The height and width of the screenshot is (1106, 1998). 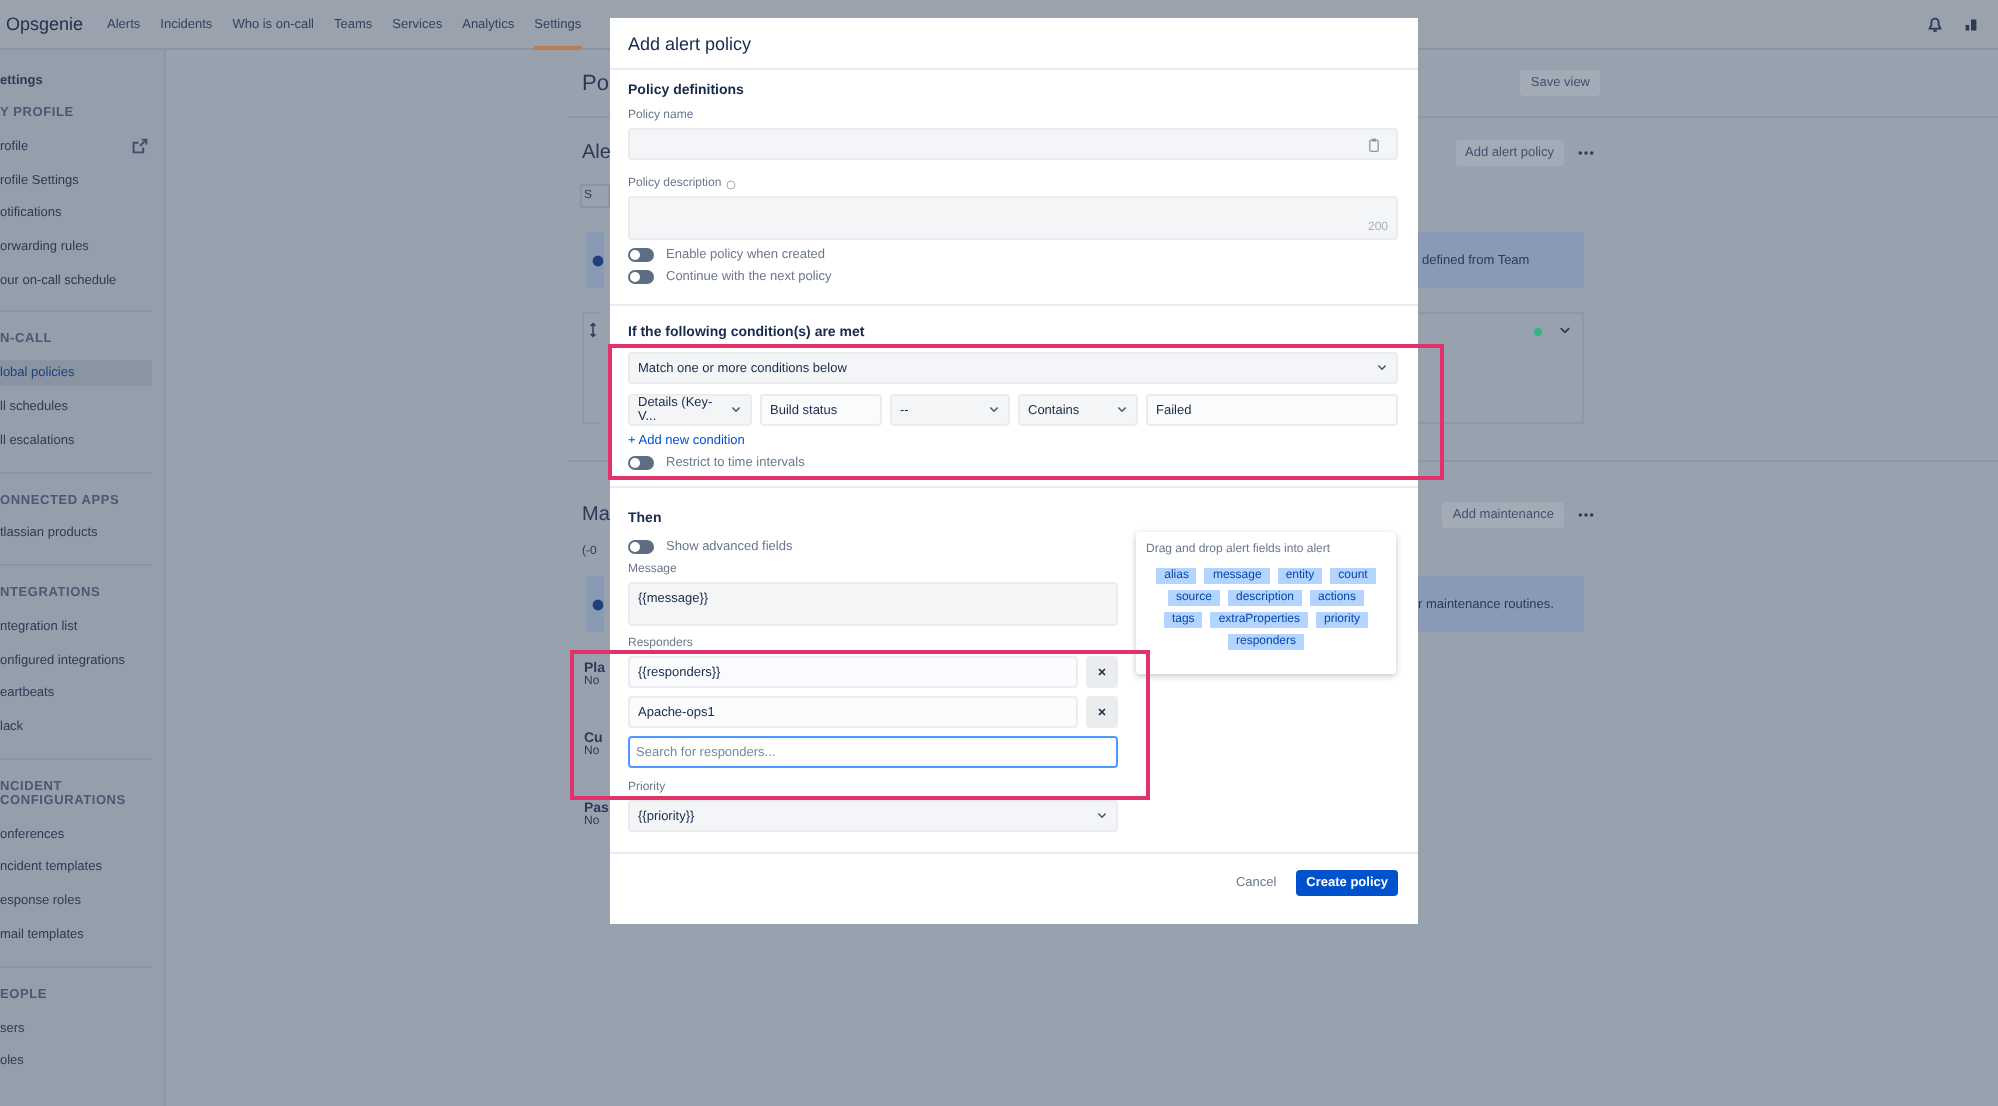 What do you see at coordinates (596, 152) in the screenshot?
I see `section-title: Ale` at bounding box center [596, 152].